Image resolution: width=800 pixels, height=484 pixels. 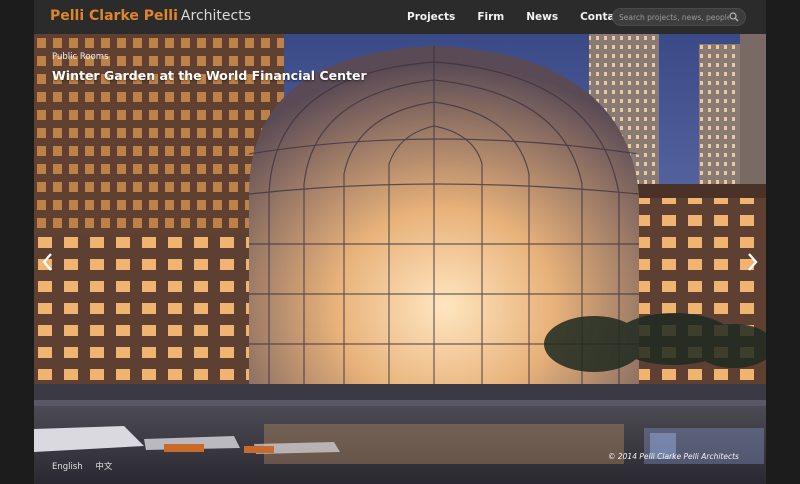 What do you see at coordinates (209, 57) in the screenshot?
I see `slide-category: Public Rooms` at bounding box center [209, 57].